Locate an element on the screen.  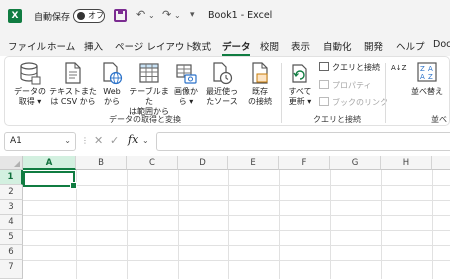
tab-view: 表示 is located at coordinates (300, 46).